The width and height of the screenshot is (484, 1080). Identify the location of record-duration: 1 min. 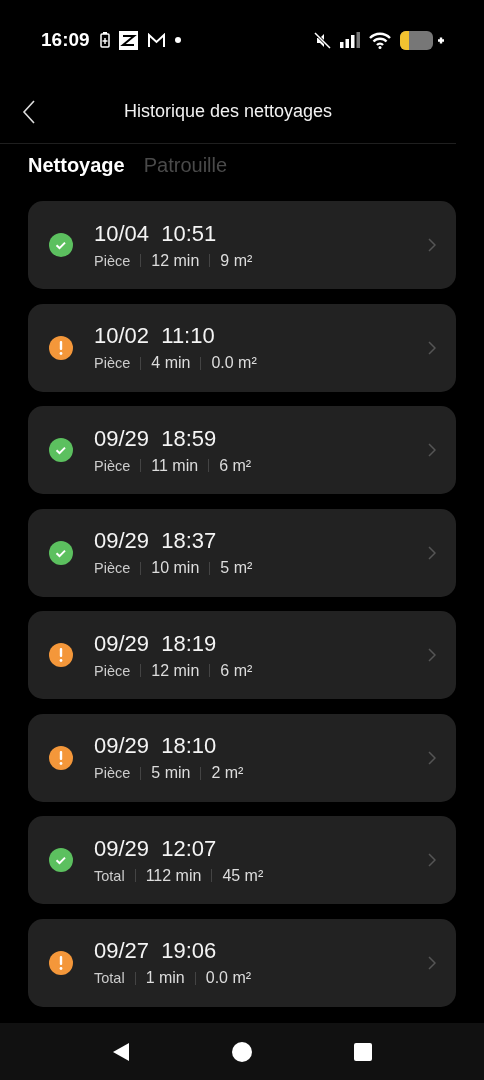
(165, 978).